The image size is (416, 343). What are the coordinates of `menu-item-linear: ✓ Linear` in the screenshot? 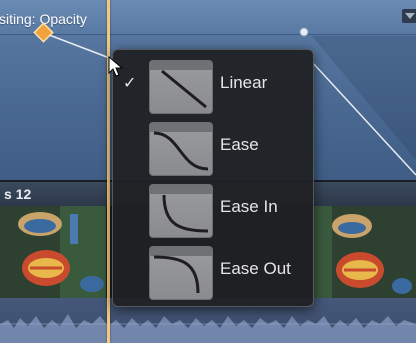 It's located at (213, 84).